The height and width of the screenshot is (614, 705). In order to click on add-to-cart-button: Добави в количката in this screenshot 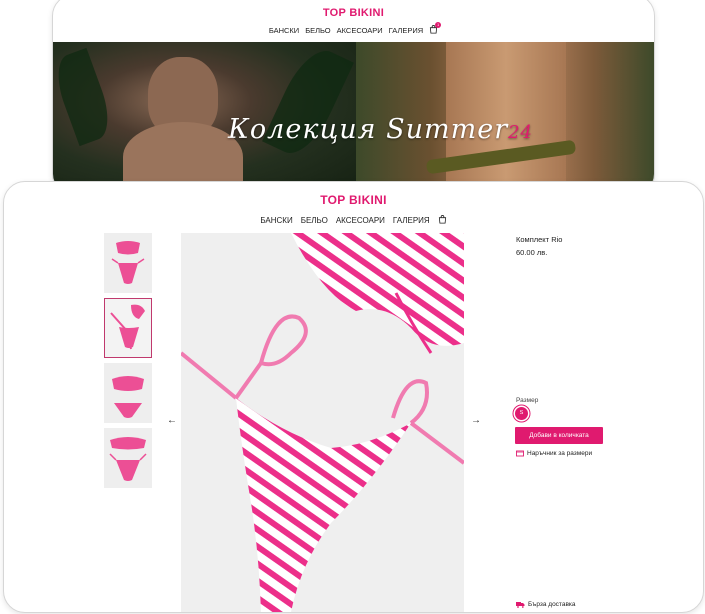, I will do `click(559, 435)`.